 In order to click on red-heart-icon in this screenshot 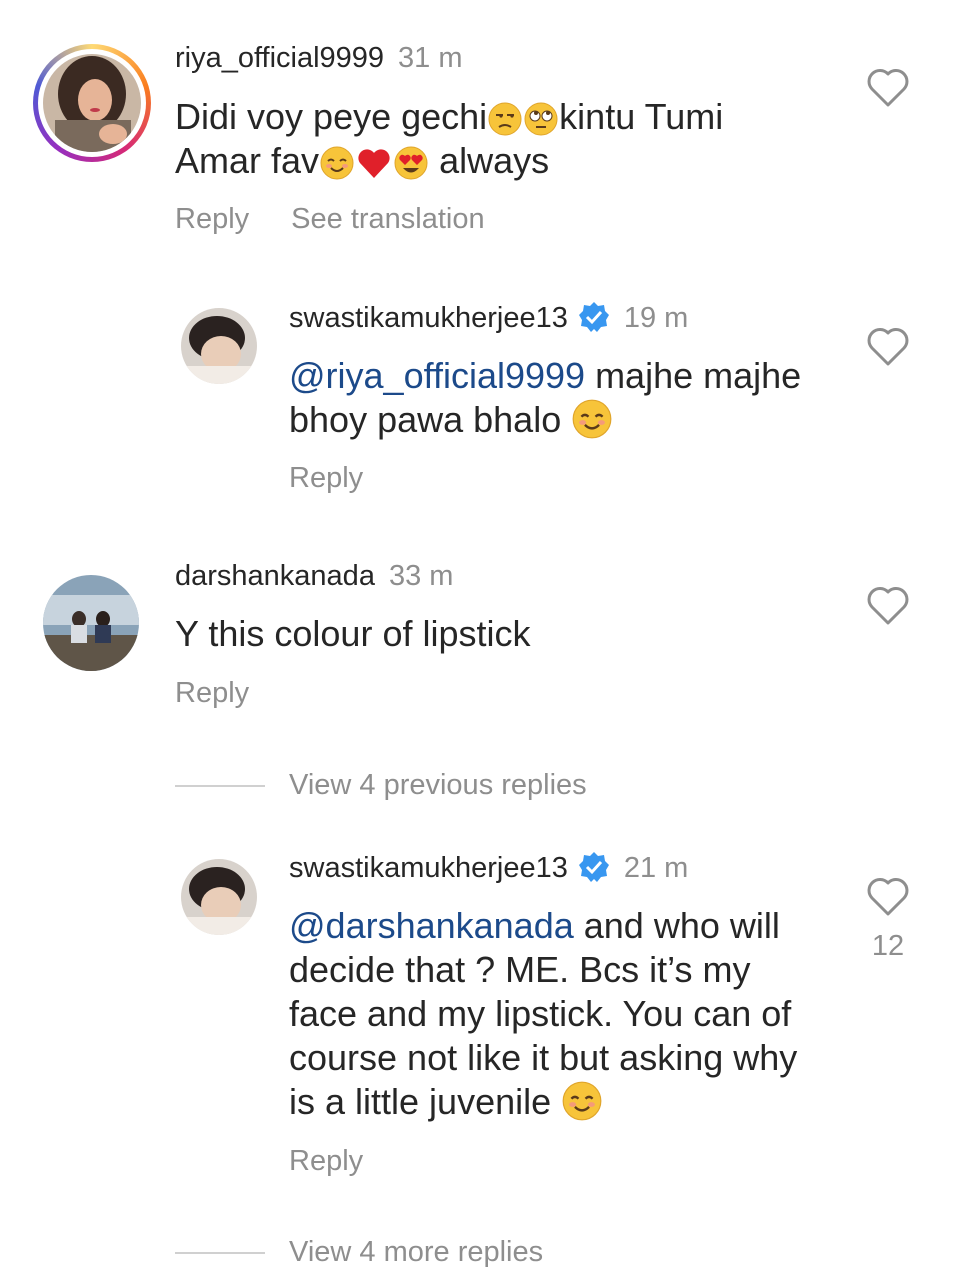, I will do `click(374, 163)`.